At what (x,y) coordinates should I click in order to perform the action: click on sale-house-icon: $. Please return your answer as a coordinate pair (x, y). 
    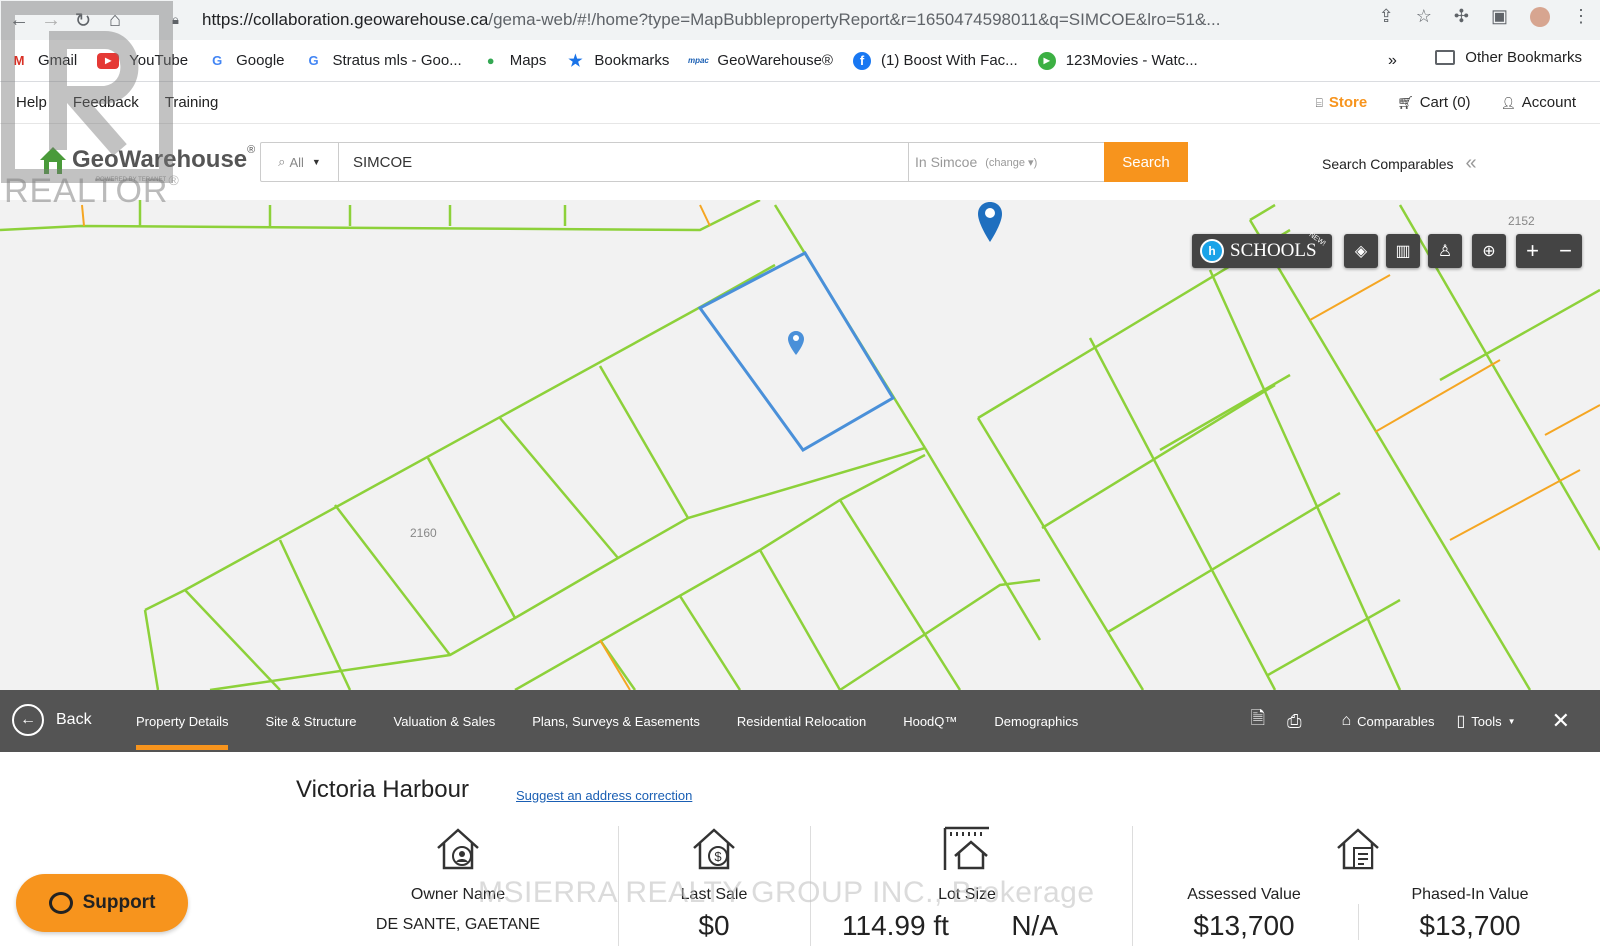
    Looking at the image, I should click on (714, 849).